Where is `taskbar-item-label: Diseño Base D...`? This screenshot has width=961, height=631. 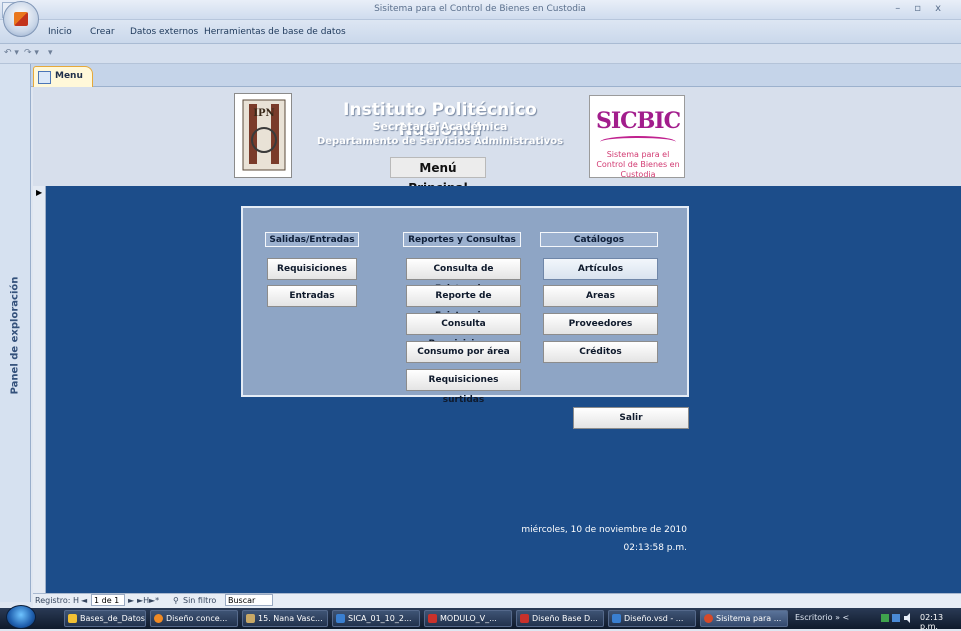
taskbar-item-label: Diseño Base D... is located at coordinates (565, 618).